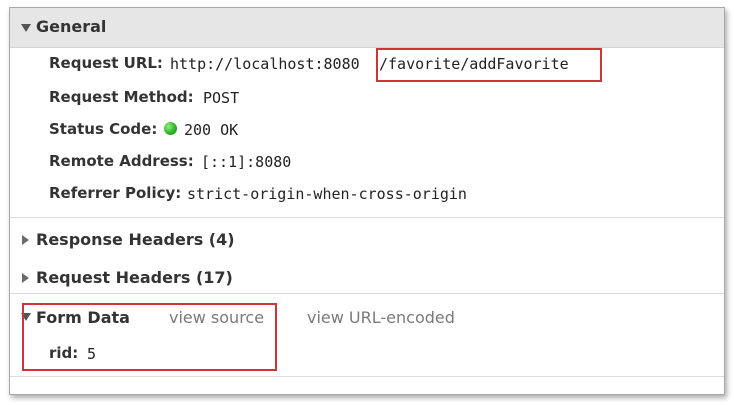  What do you see at coordinates (221, 98) in the screenshot?
I see `request-method-value: POST` at bounding box center [221, 98].